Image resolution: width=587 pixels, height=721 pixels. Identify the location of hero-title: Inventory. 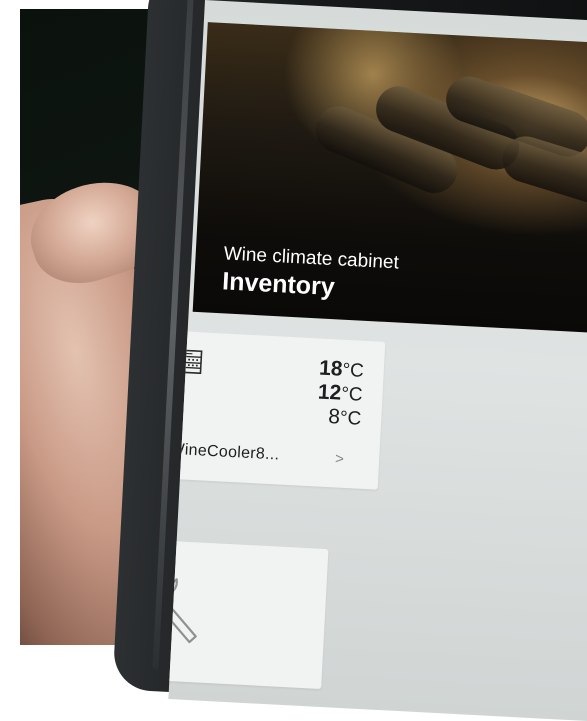
(279, 284).